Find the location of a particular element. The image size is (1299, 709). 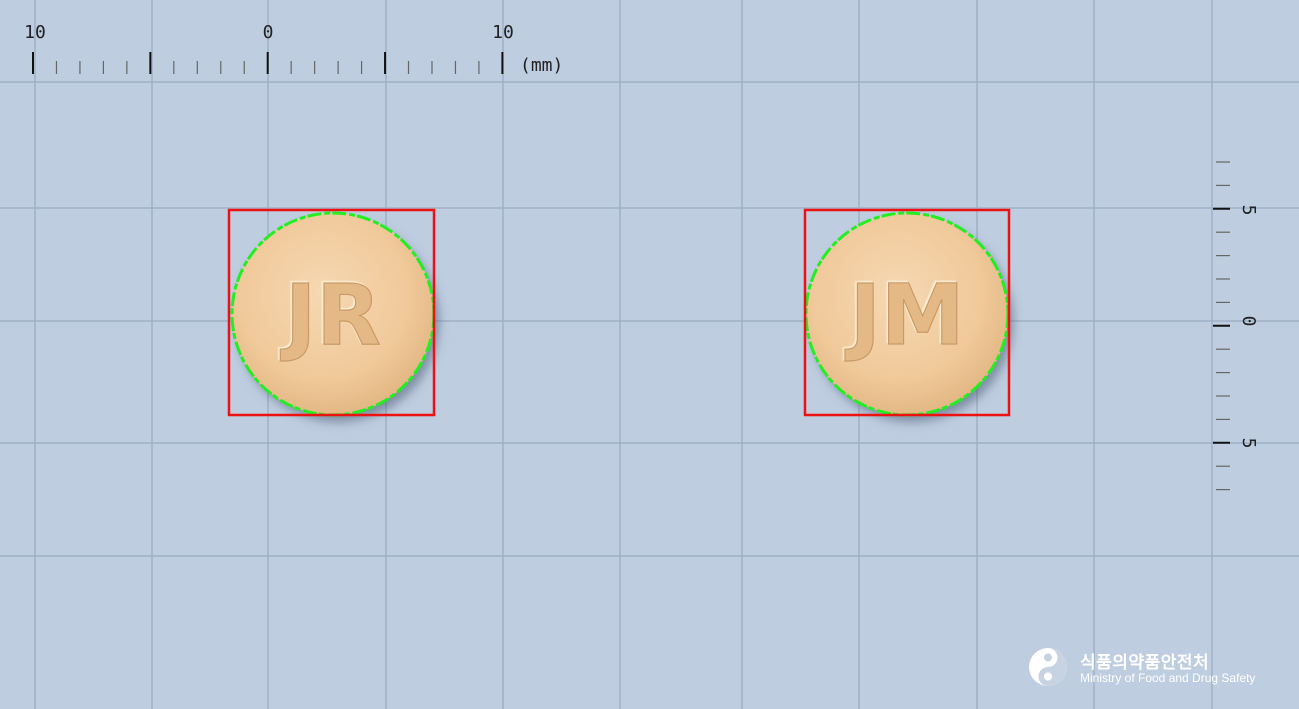

logo-korean-text: 식품의약품안전처 is located at coordinates (1145, 663).